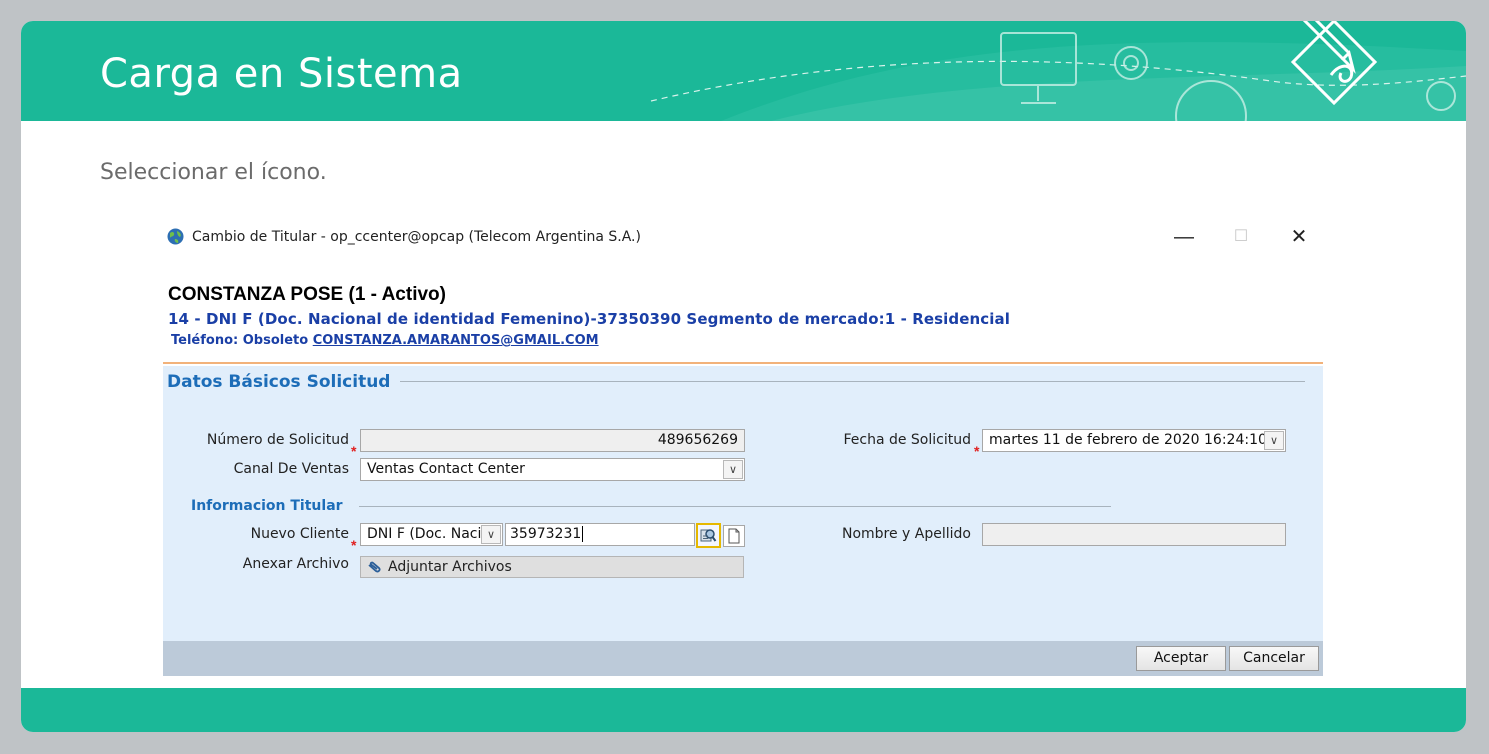 This screenshot has width=1489, height=754. What do you see at coordinates (213, 172) in the screenshot?
I see `instruction-text: Seleccionar el ícono.` at bounding box center [213, 172].